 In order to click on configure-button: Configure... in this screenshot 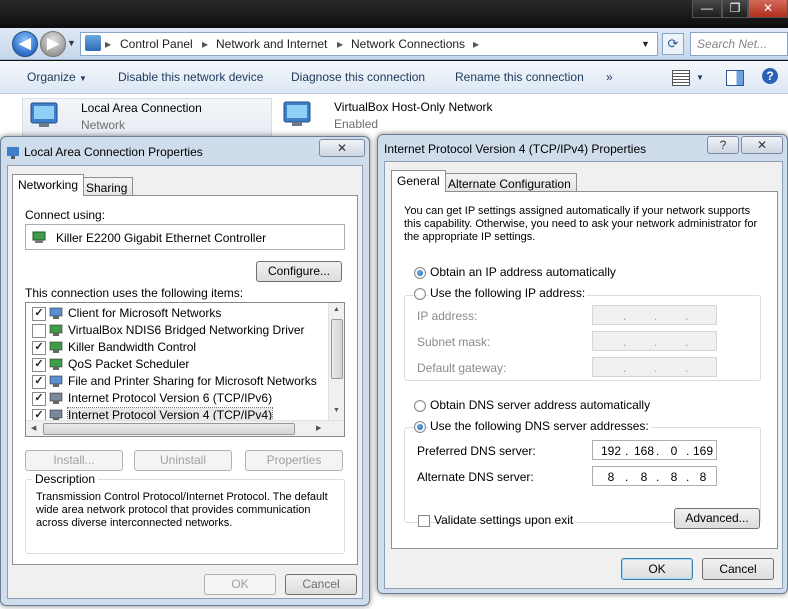, I will do `click(299, 271)`.